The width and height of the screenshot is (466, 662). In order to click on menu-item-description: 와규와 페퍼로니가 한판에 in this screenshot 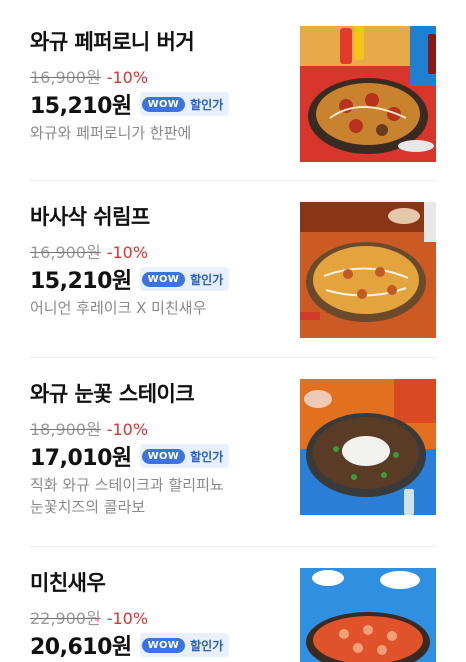, I will do `click(110, 133)`.